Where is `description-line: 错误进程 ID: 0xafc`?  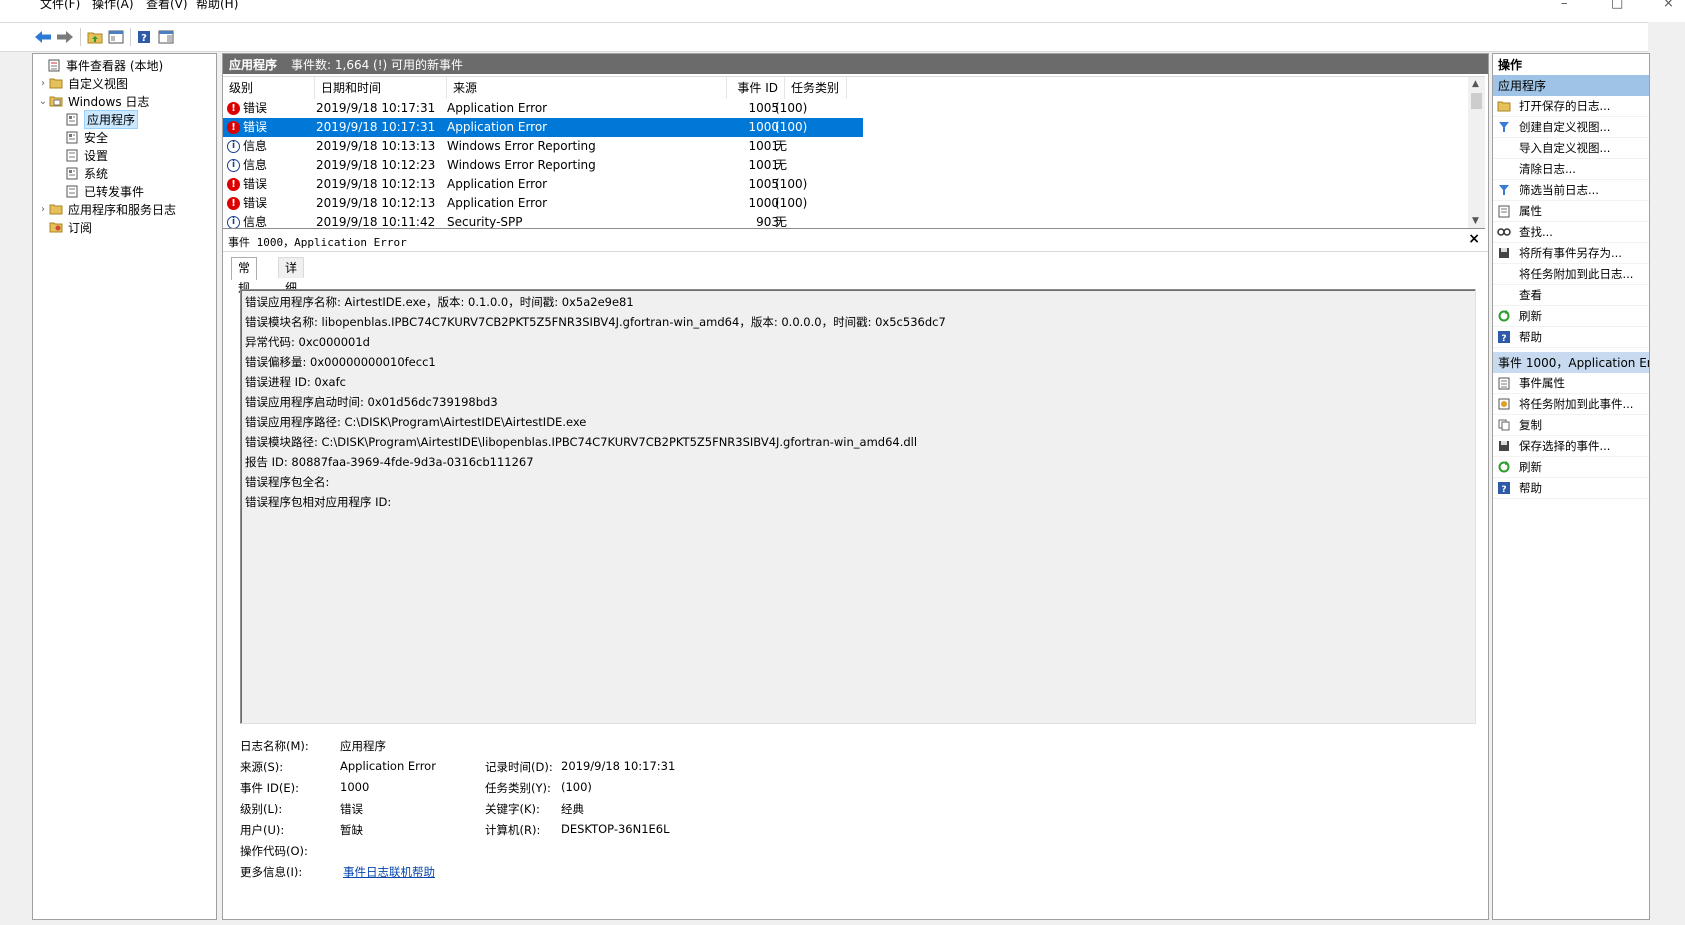 description-line: 错误进程 ID: 0xafc is located at coordinates (295, 382).